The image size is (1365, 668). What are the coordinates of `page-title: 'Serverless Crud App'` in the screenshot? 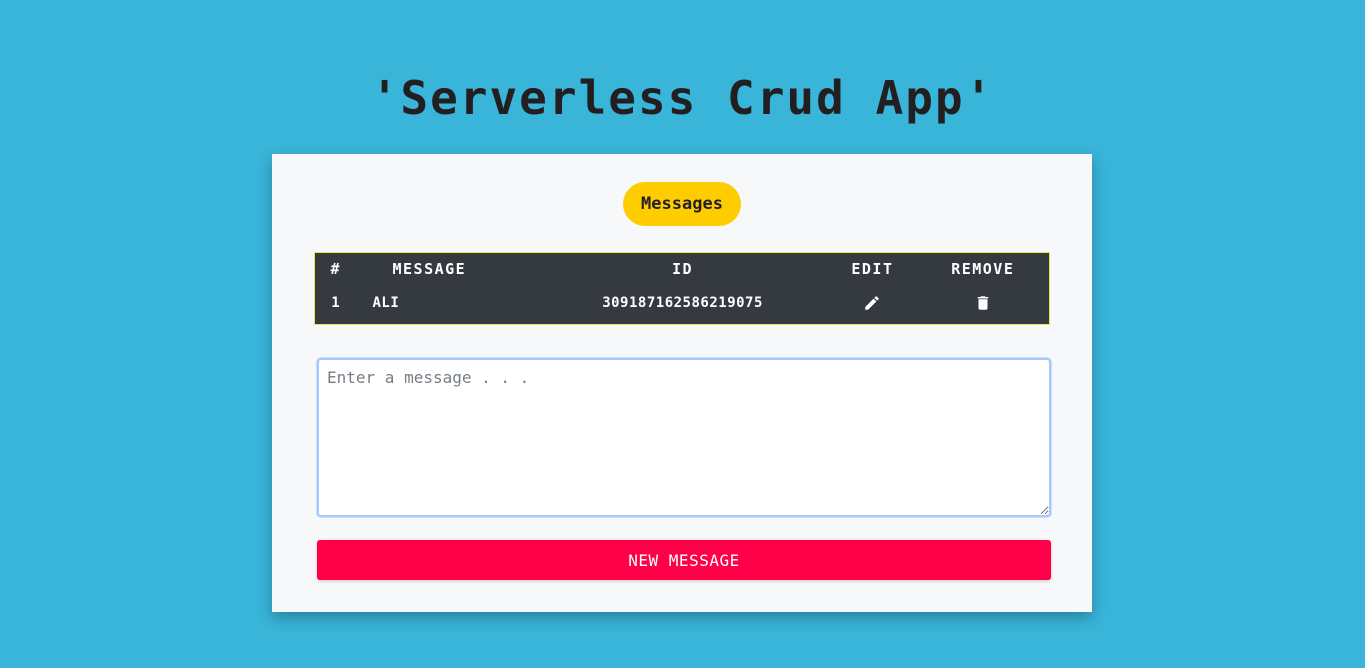 It's located at (682, 98).